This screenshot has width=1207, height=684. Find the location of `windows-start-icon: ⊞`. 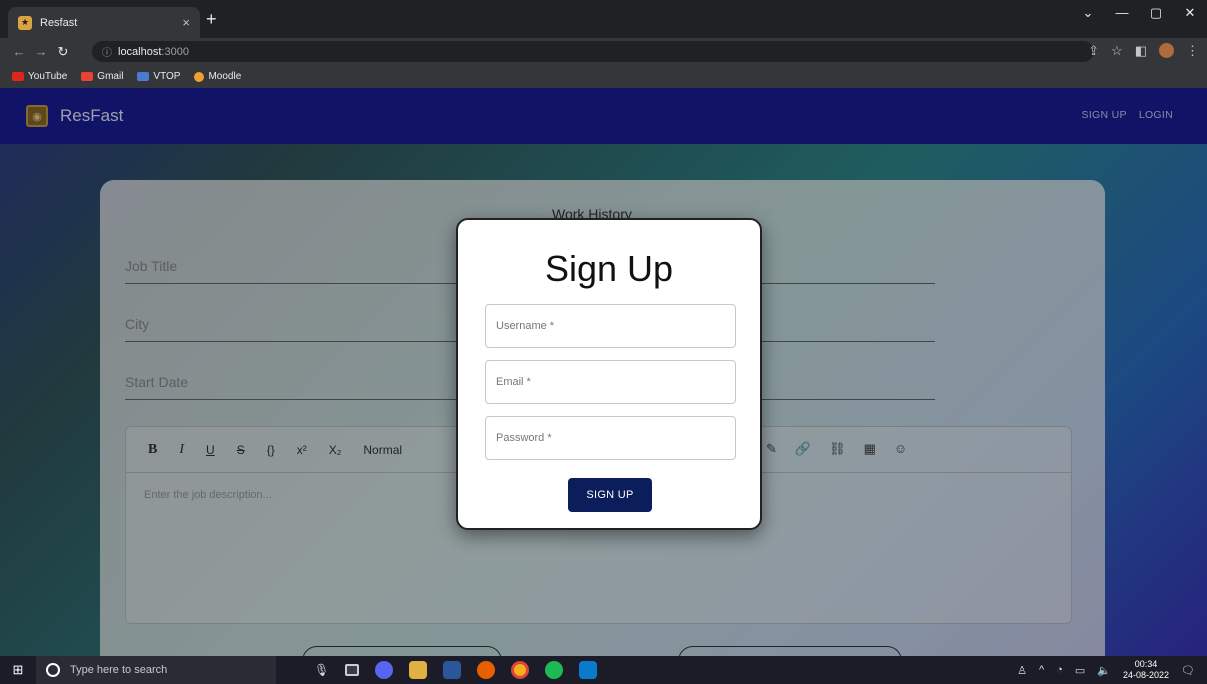

windows-start-icon: ⊞ is located at coordinates (18, 670).